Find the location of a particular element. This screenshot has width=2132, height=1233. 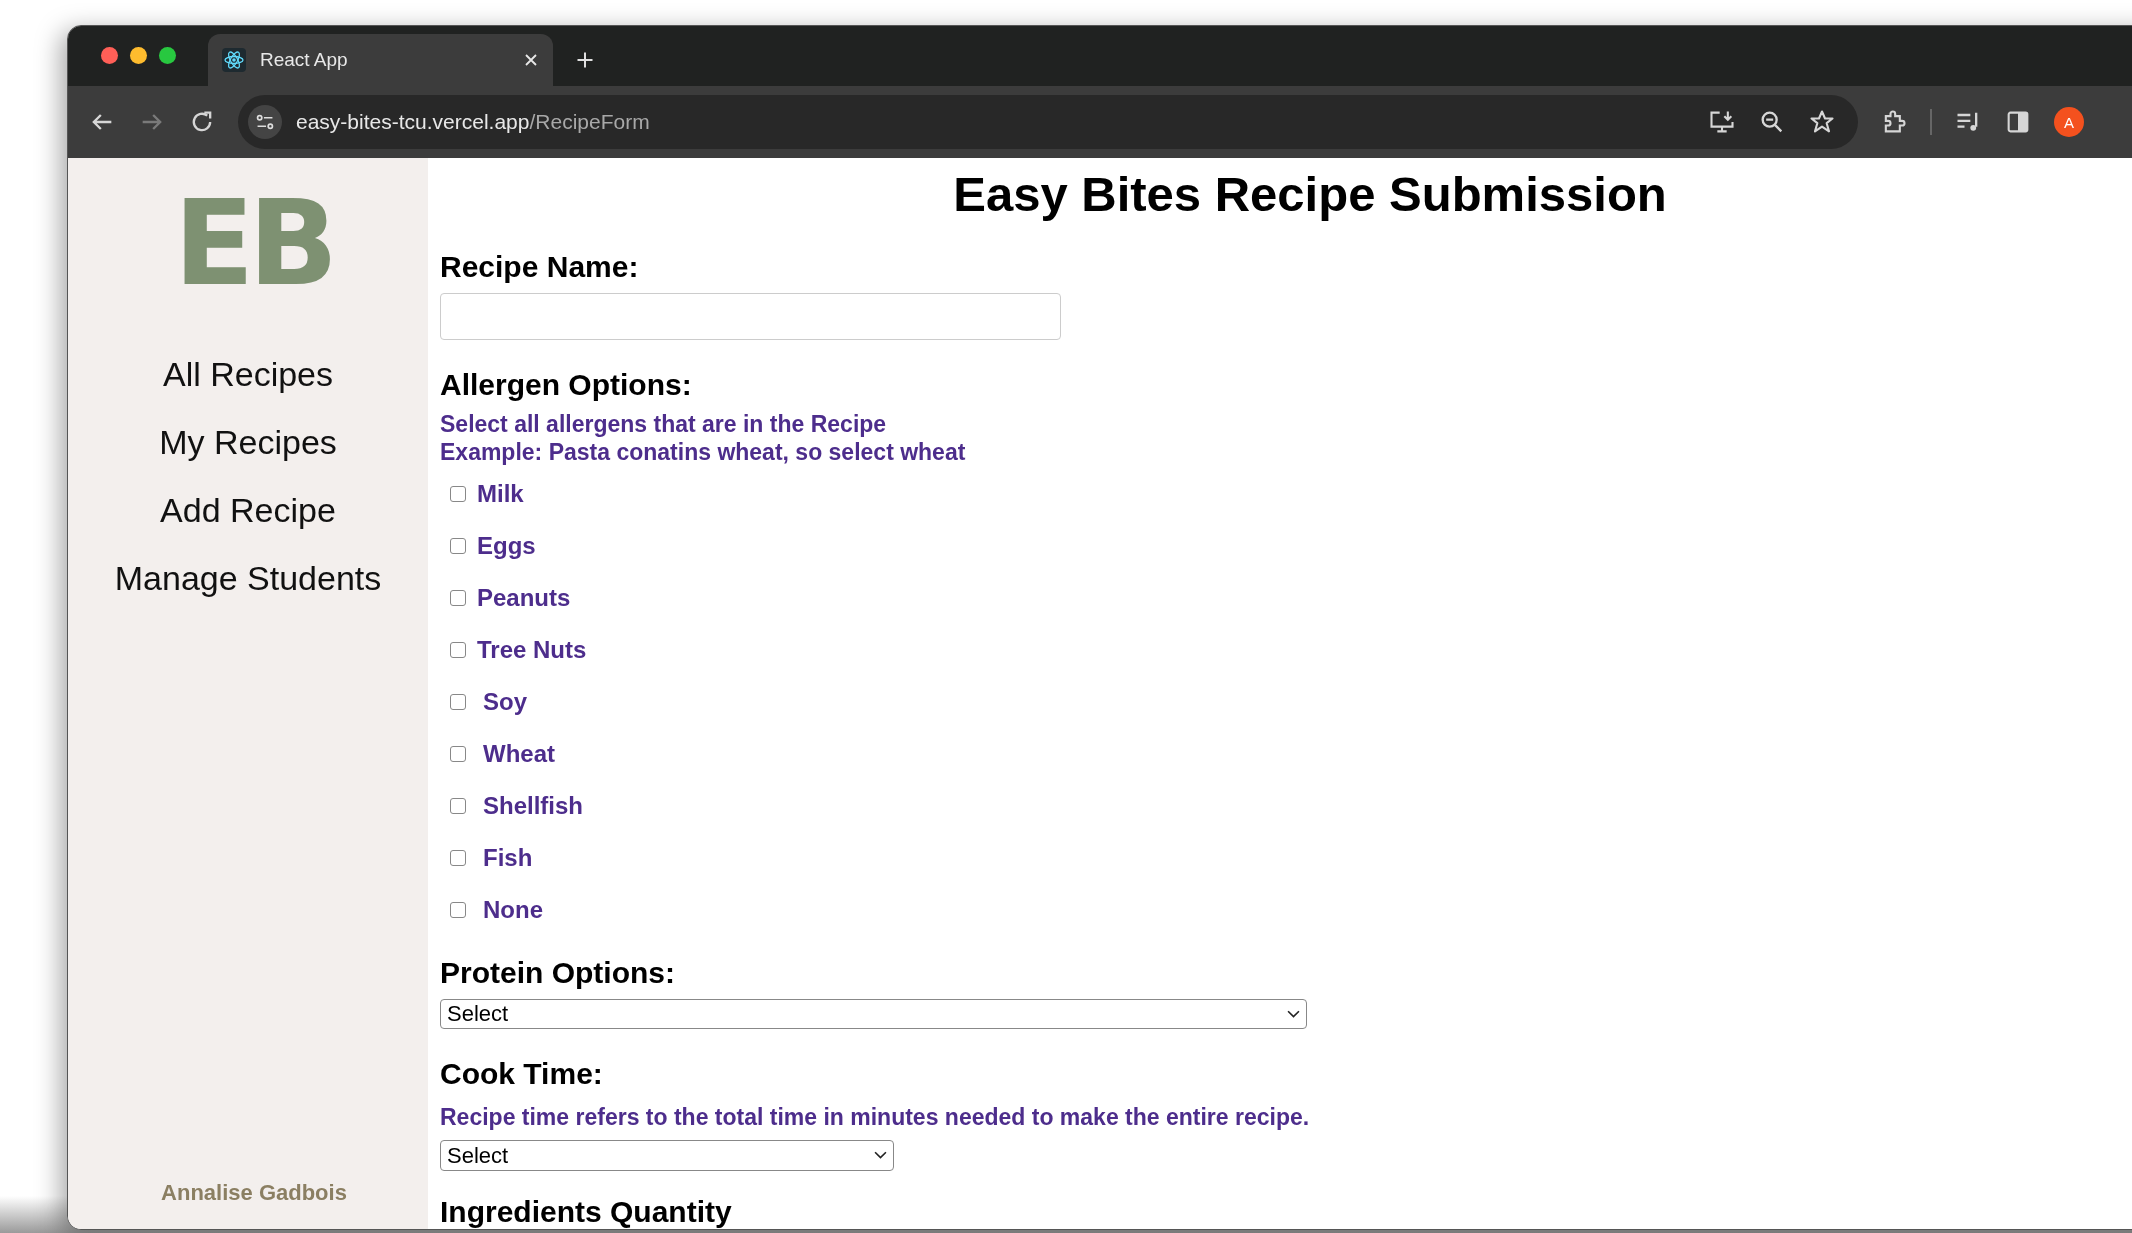

new-tab-icon is located at coordinates (585, 60).